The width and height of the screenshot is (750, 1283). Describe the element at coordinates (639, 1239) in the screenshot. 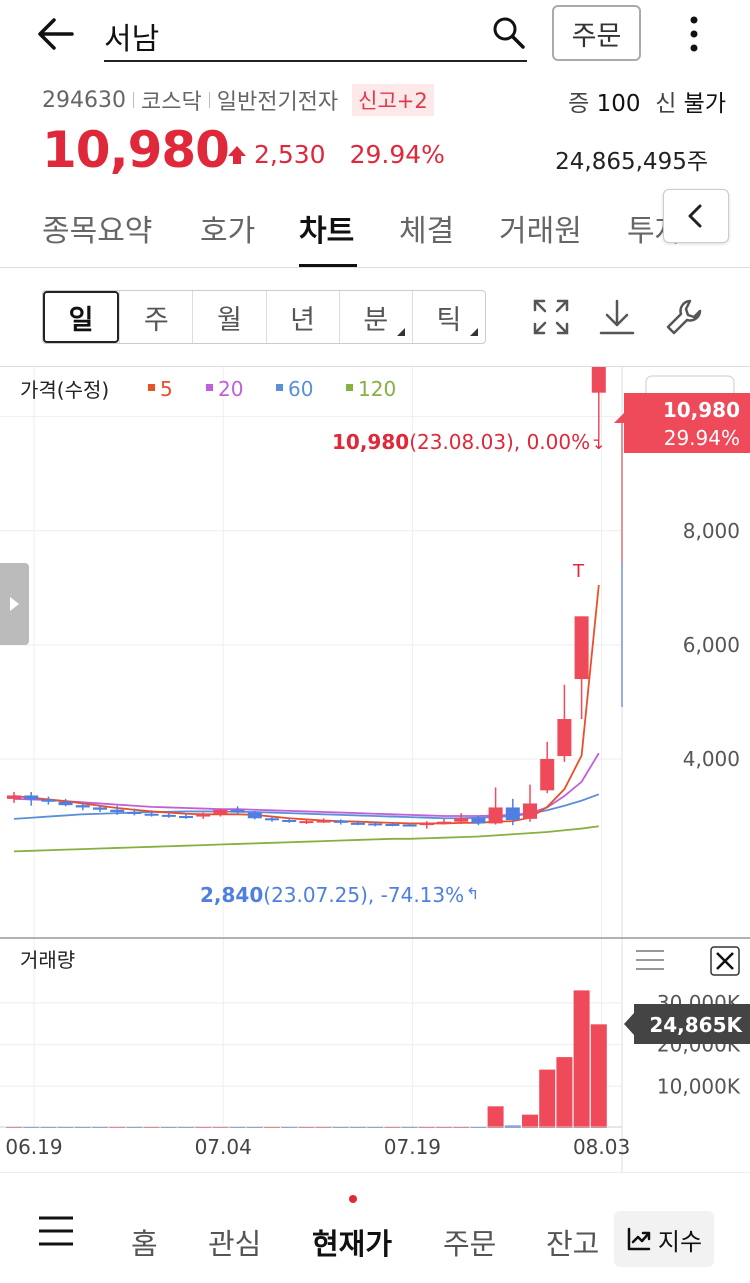

I see `trend-chart-icon` at that location.